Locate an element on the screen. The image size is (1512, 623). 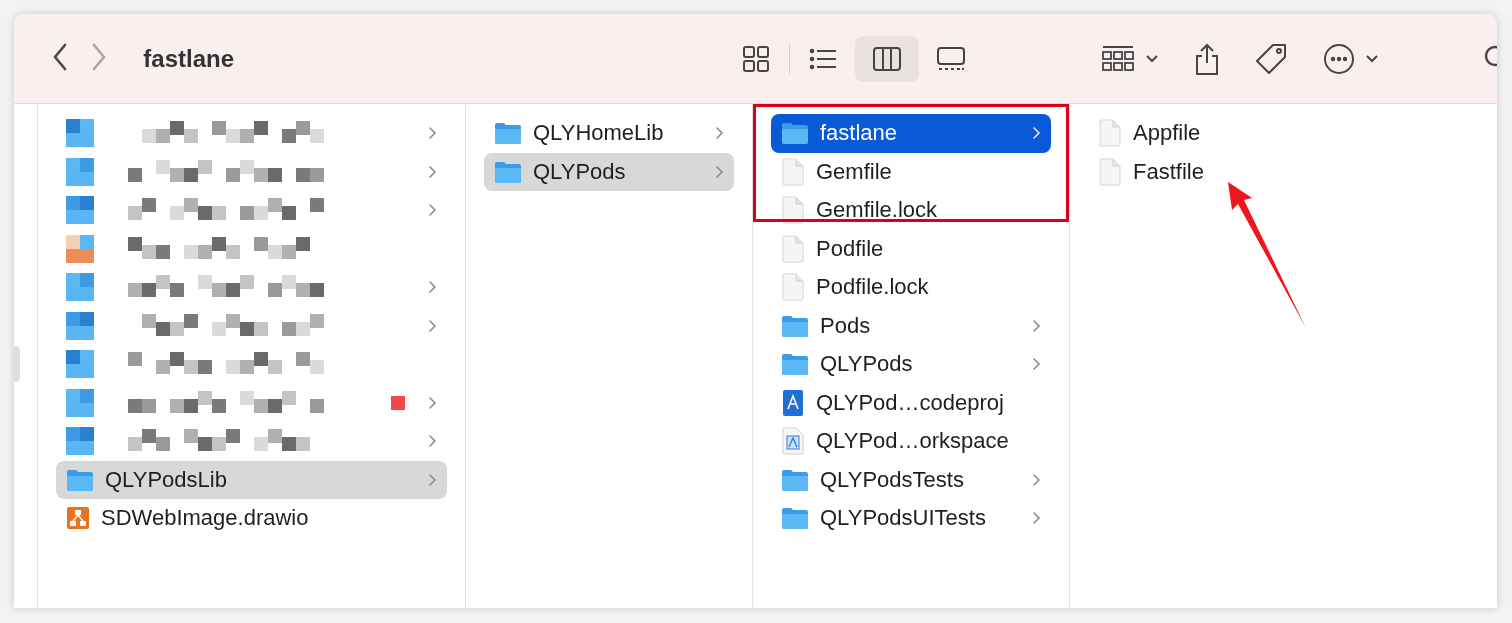
grid-icon is located at coordinates (756, 58).